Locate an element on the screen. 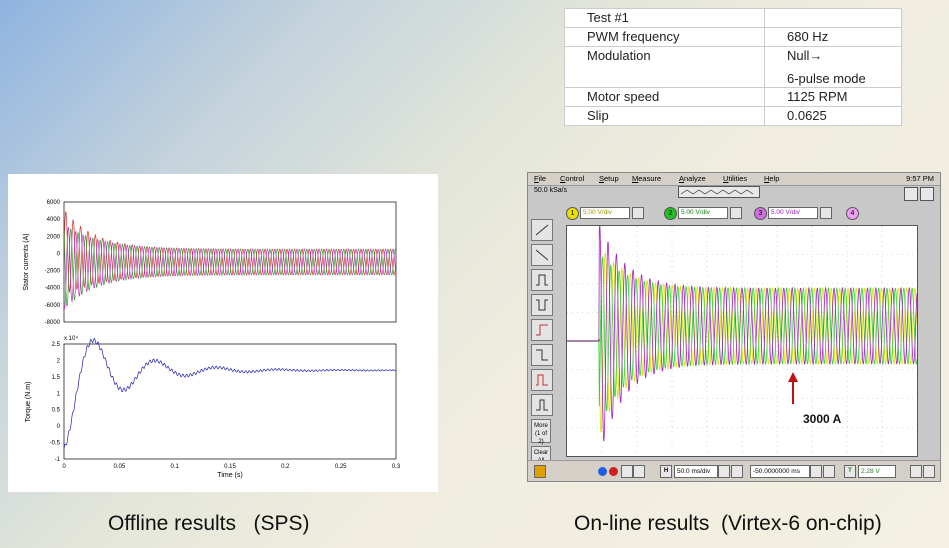 The image size is (949, 548). more-button: More (1 of 2) is located at coordinates (541, 432).